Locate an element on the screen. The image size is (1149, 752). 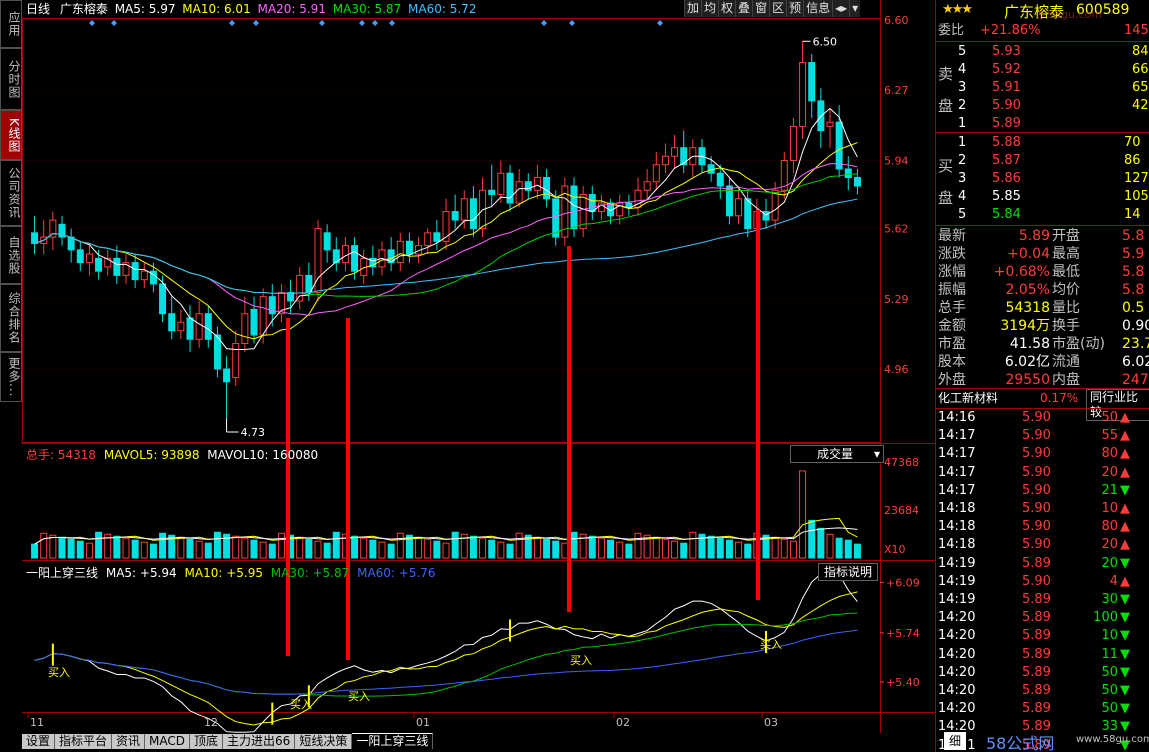
sector-bar: 化工新材料 0.17% 同行业比较 is located at coordinates (1042, 405).